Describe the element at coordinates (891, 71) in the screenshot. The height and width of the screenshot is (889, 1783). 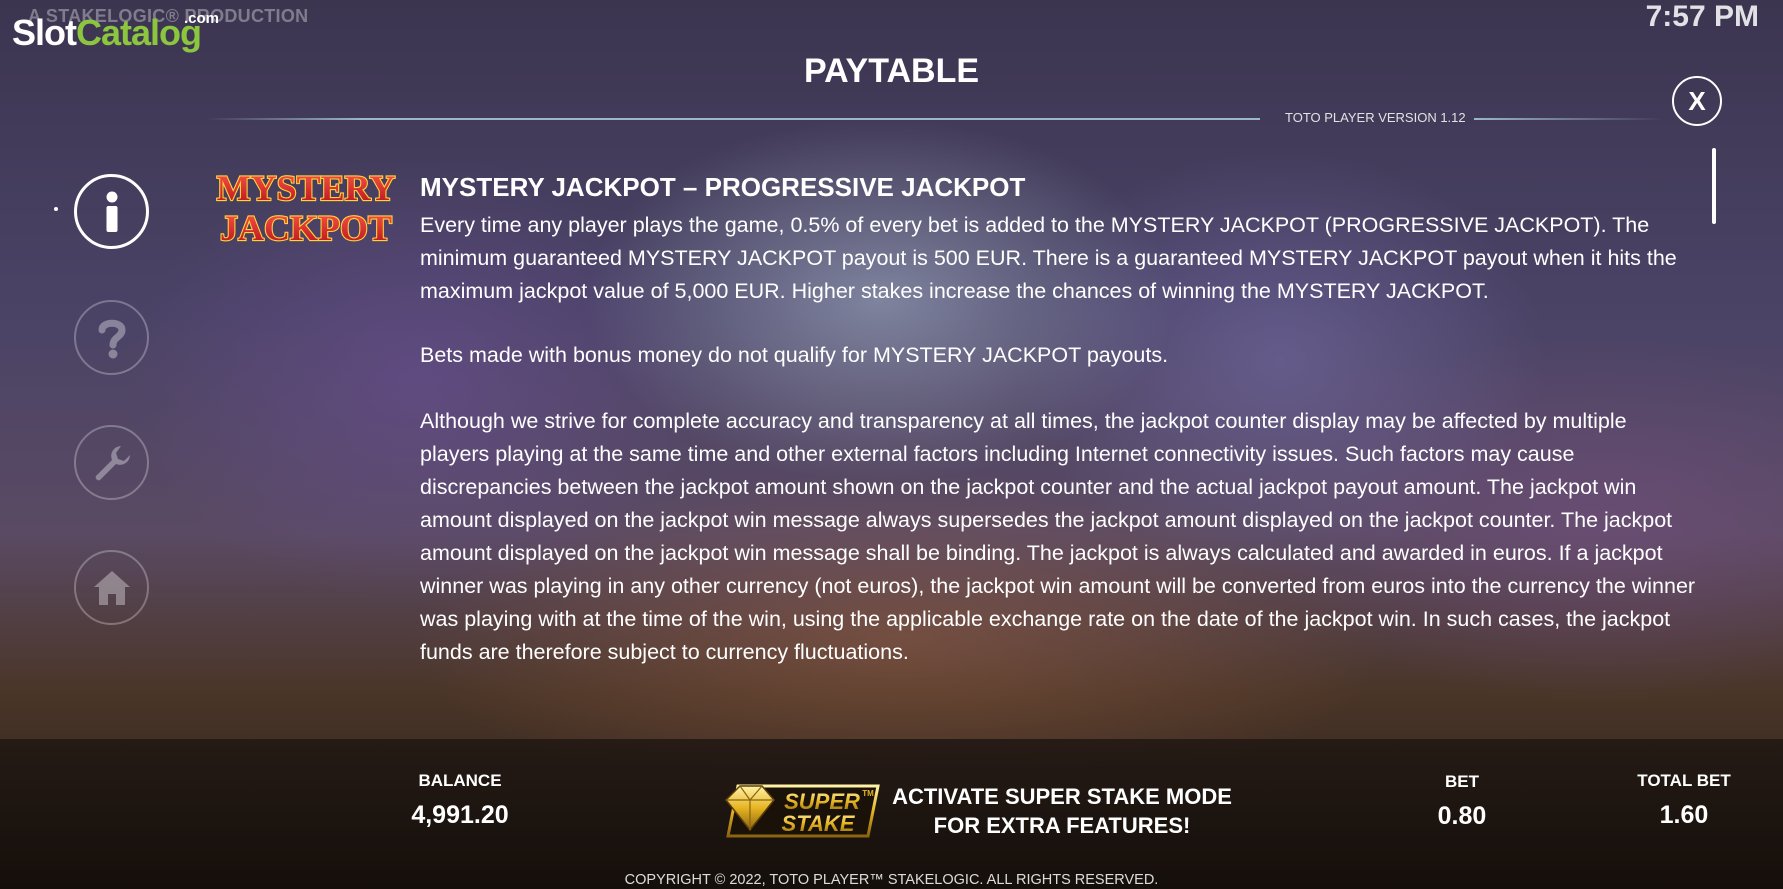
I see `page-title: PAYTABLE` at that location.